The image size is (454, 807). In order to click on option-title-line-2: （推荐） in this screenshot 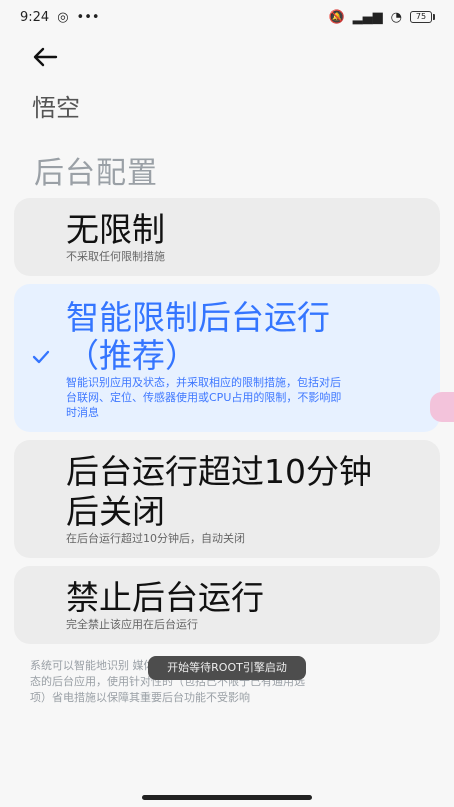, I will do `click(132, 355)`.